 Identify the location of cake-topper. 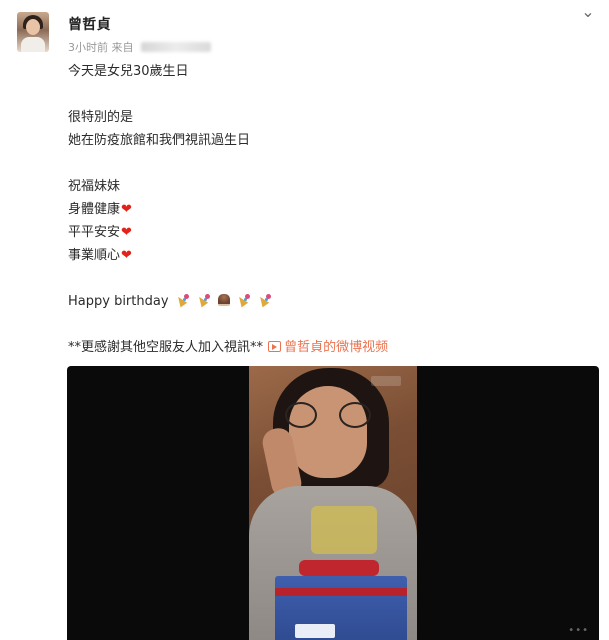
(344, 530).